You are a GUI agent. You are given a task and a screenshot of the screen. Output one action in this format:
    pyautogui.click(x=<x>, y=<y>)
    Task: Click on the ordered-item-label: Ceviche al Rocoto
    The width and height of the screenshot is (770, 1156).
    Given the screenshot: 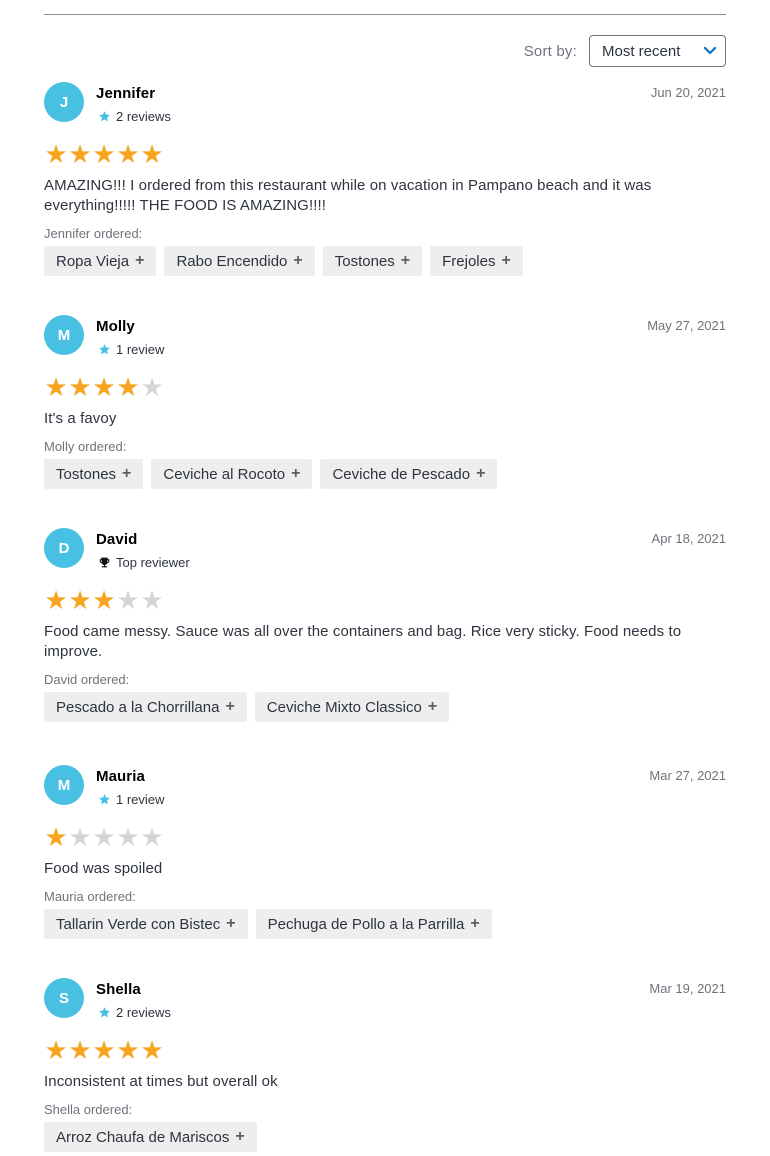 What is the action you would take?
    pyautogui.click(x=224, y=474)
    